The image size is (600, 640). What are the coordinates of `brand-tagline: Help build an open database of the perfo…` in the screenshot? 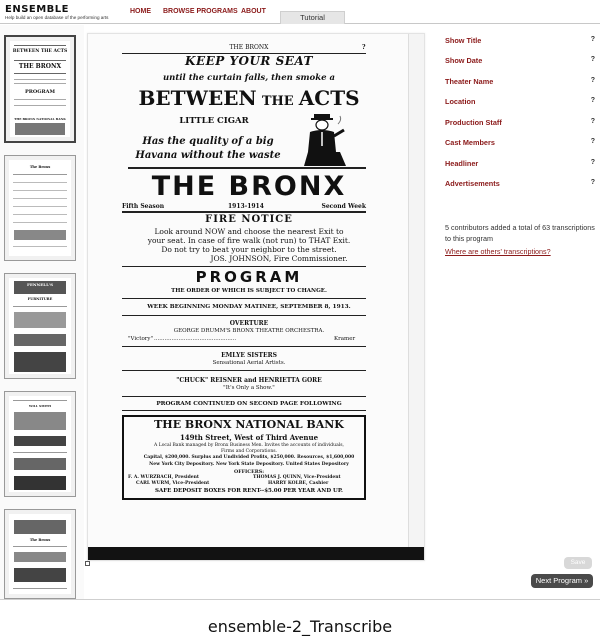 It's located at (57, 17).